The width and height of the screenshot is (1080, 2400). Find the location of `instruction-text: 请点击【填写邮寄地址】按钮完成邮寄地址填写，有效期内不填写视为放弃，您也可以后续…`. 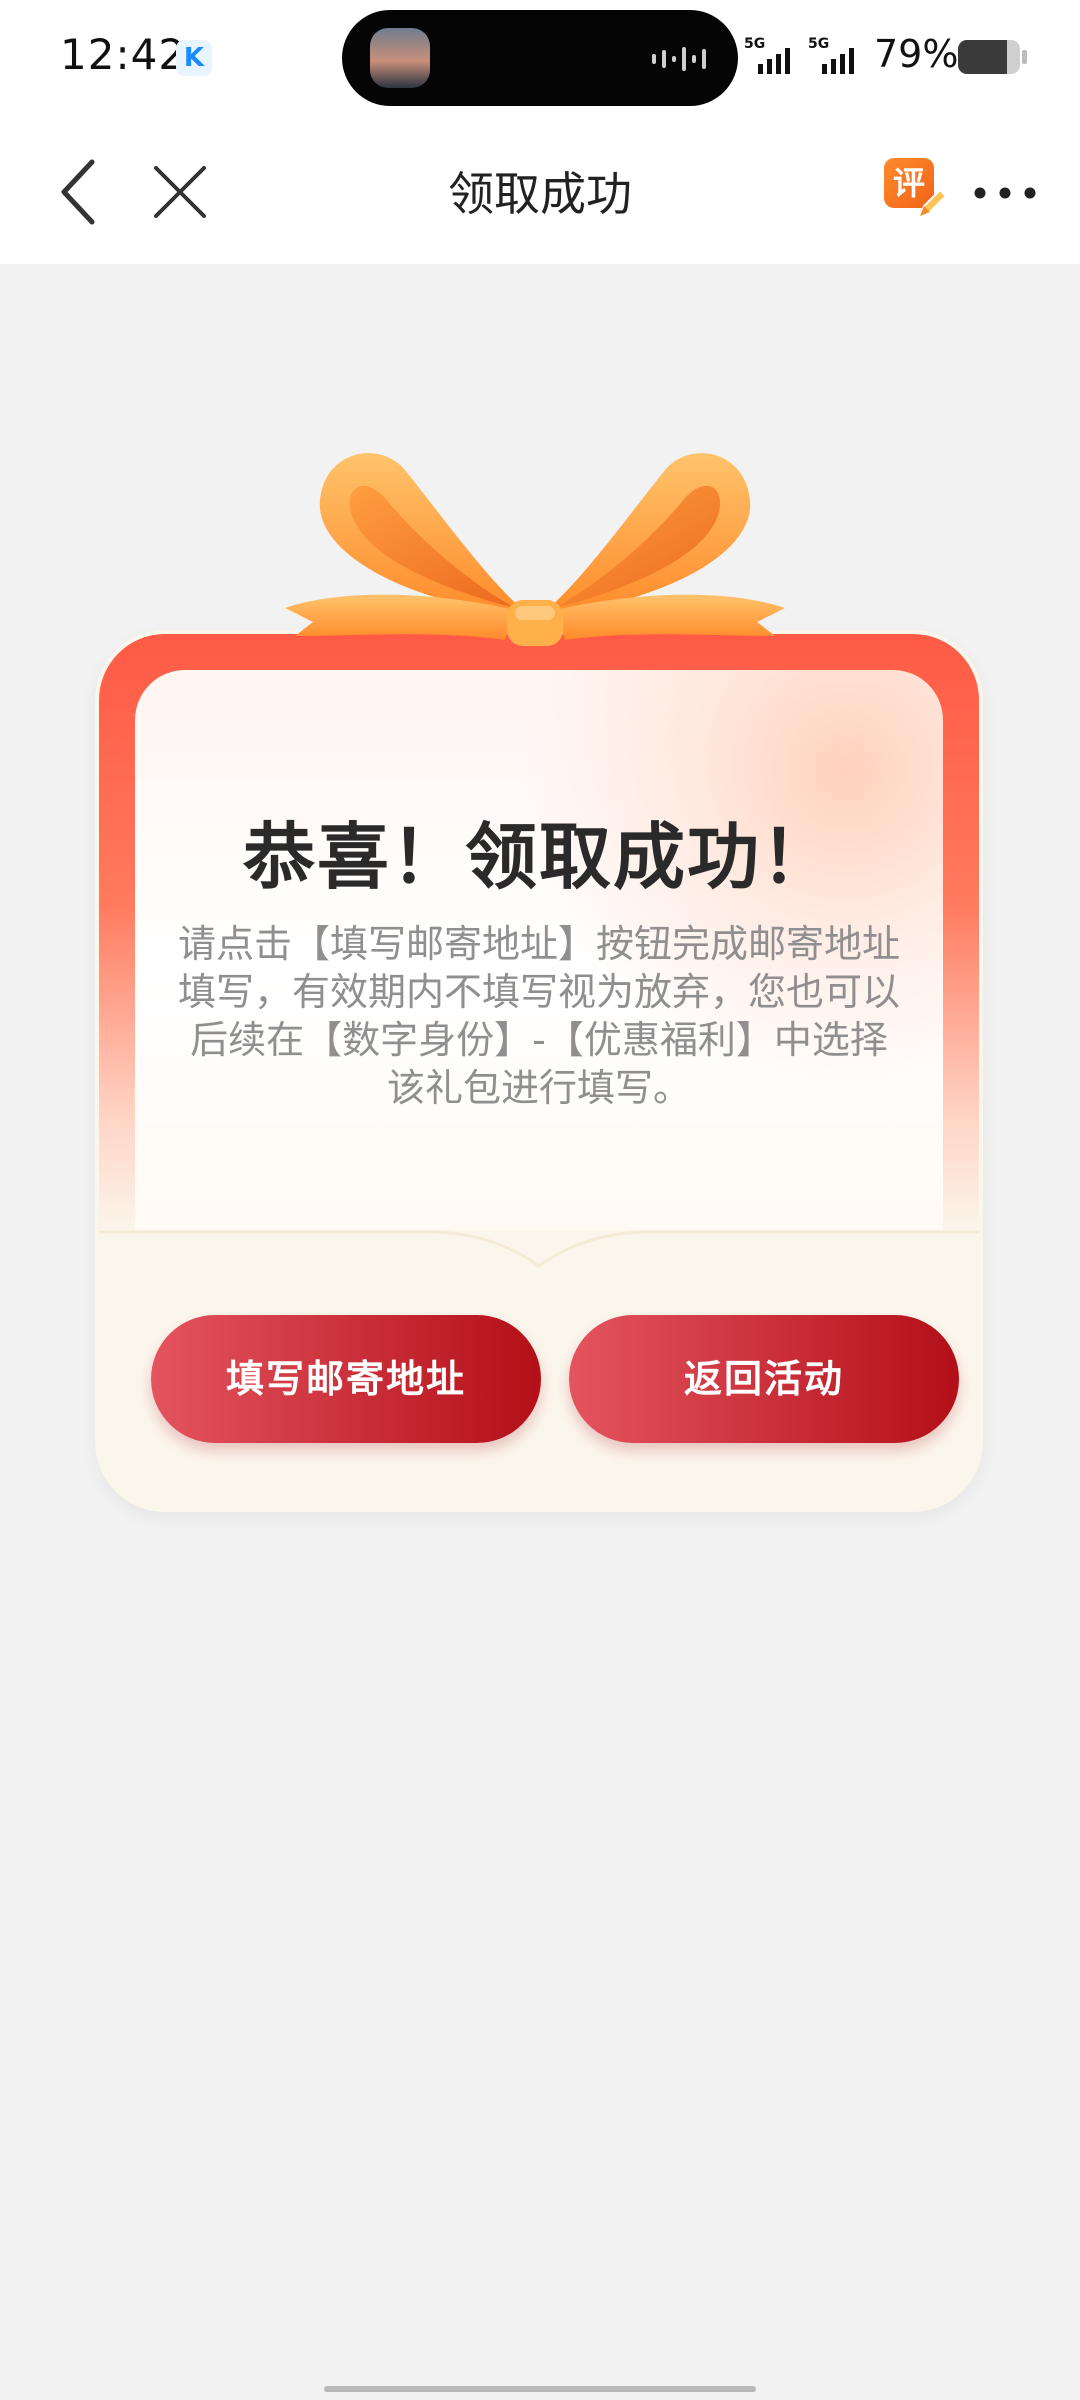

instruction-text: 请点击【填写邮寄地址】按钮完成邮寄地址填写，有效期内不填写视为放弃，您也可以后续… is located at coordinates (538, 1016).